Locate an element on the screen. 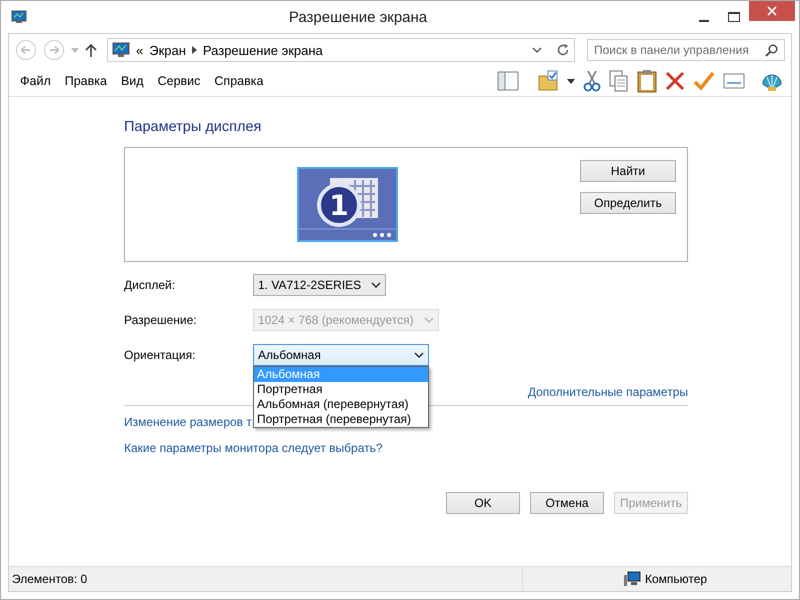  menu-item: Вид is located at coordinates (132, 81).